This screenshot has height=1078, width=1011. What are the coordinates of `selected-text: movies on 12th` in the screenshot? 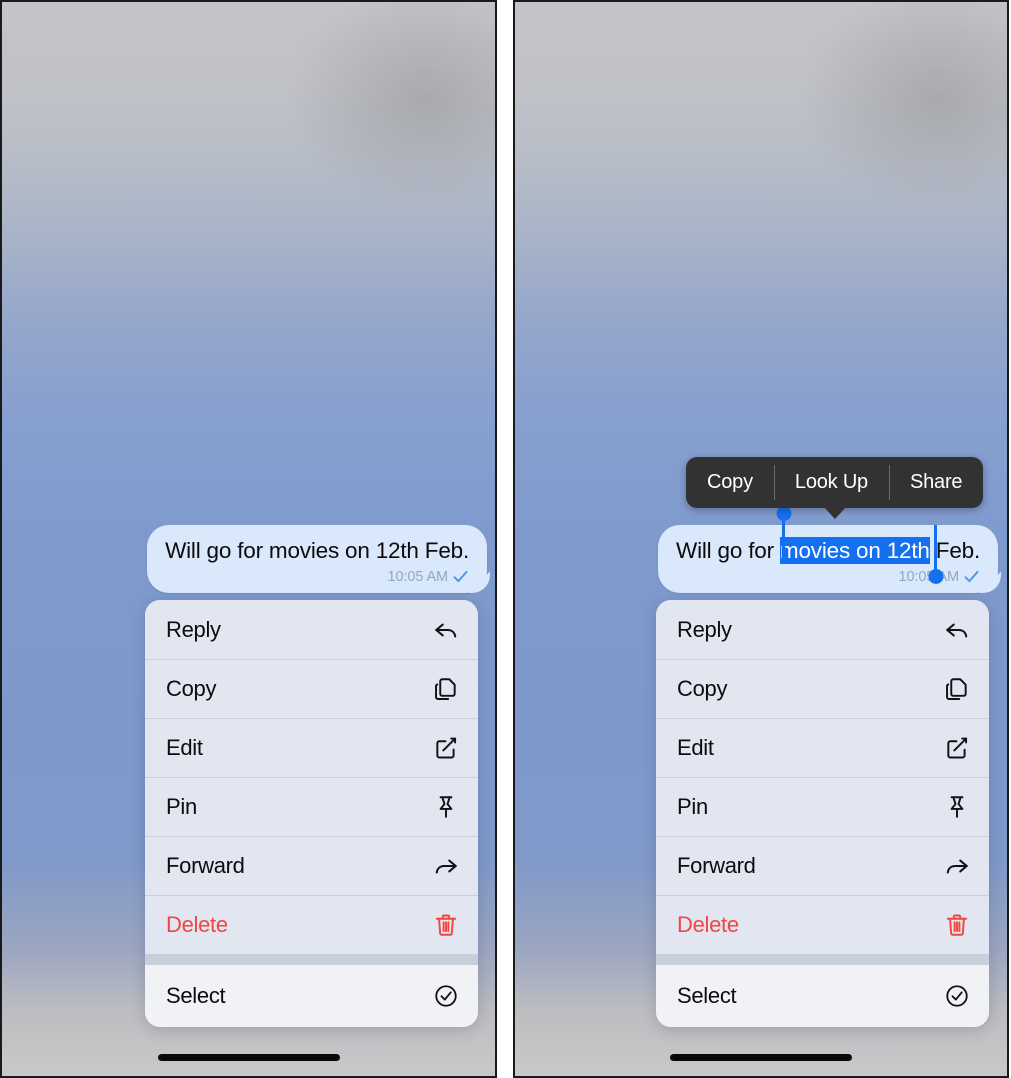 It's located at (854, 550).